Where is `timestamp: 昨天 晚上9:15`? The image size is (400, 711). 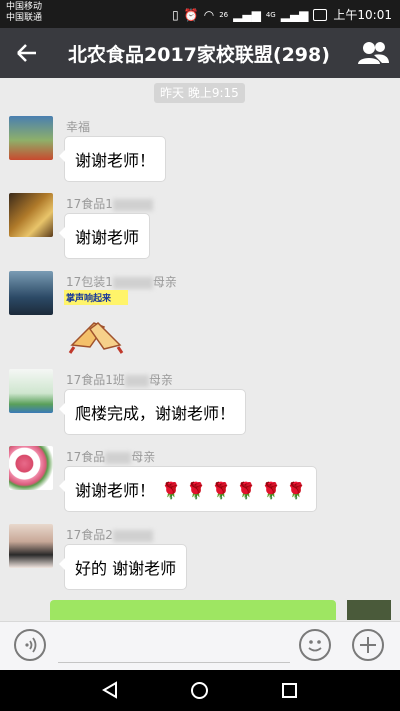 timestamp: 昨天 晚上9:15 is located at coordinates (199, 93).